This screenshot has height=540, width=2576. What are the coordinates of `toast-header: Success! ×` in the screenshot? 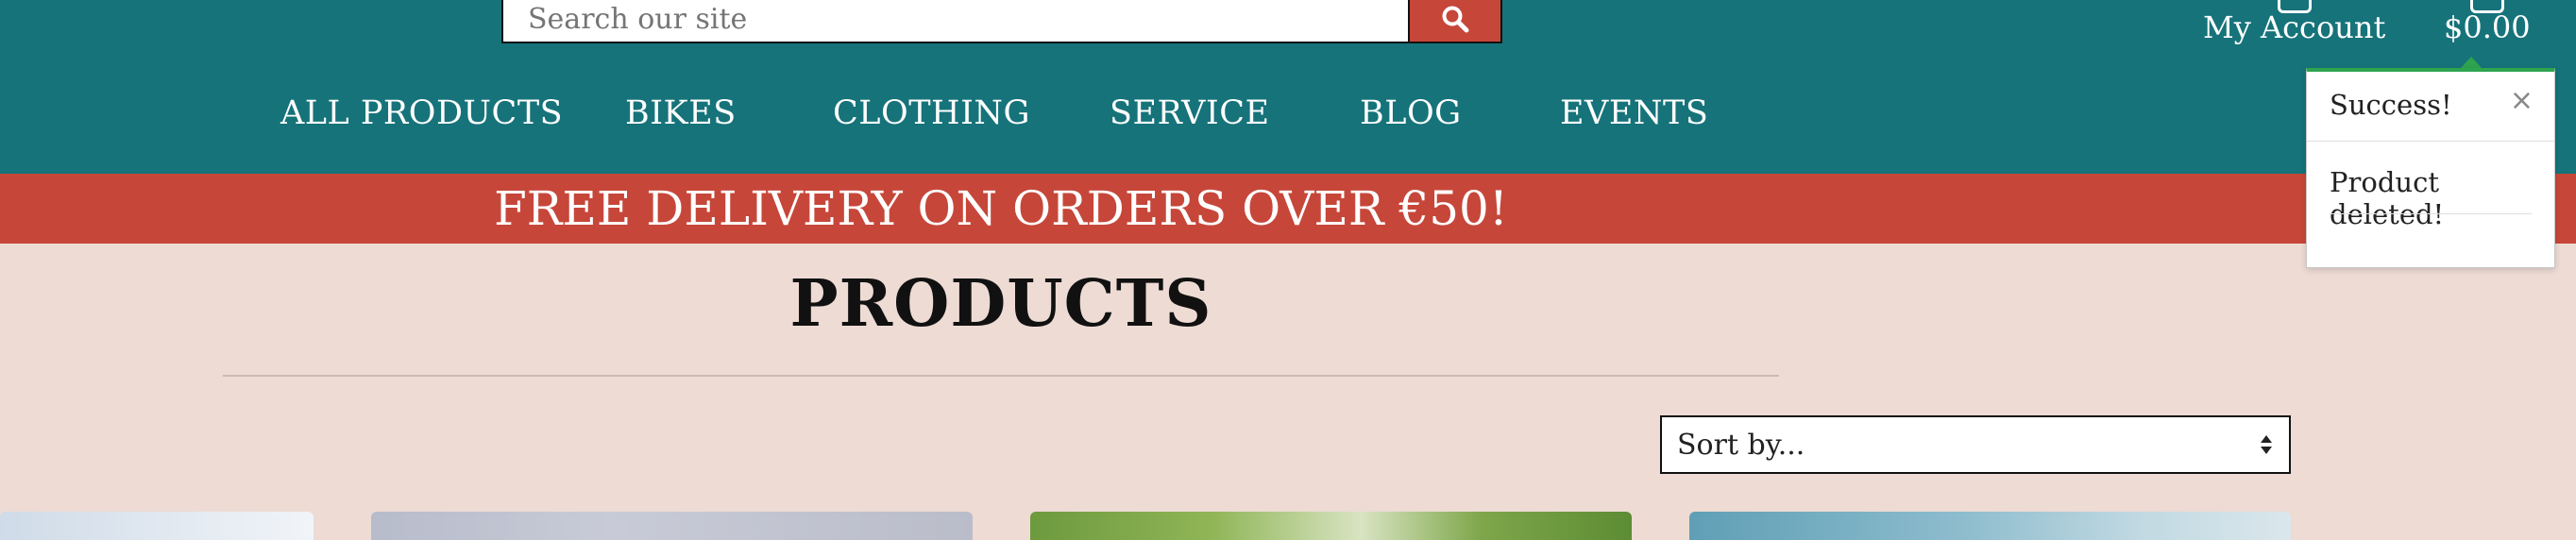 It's located at (2430, 107).